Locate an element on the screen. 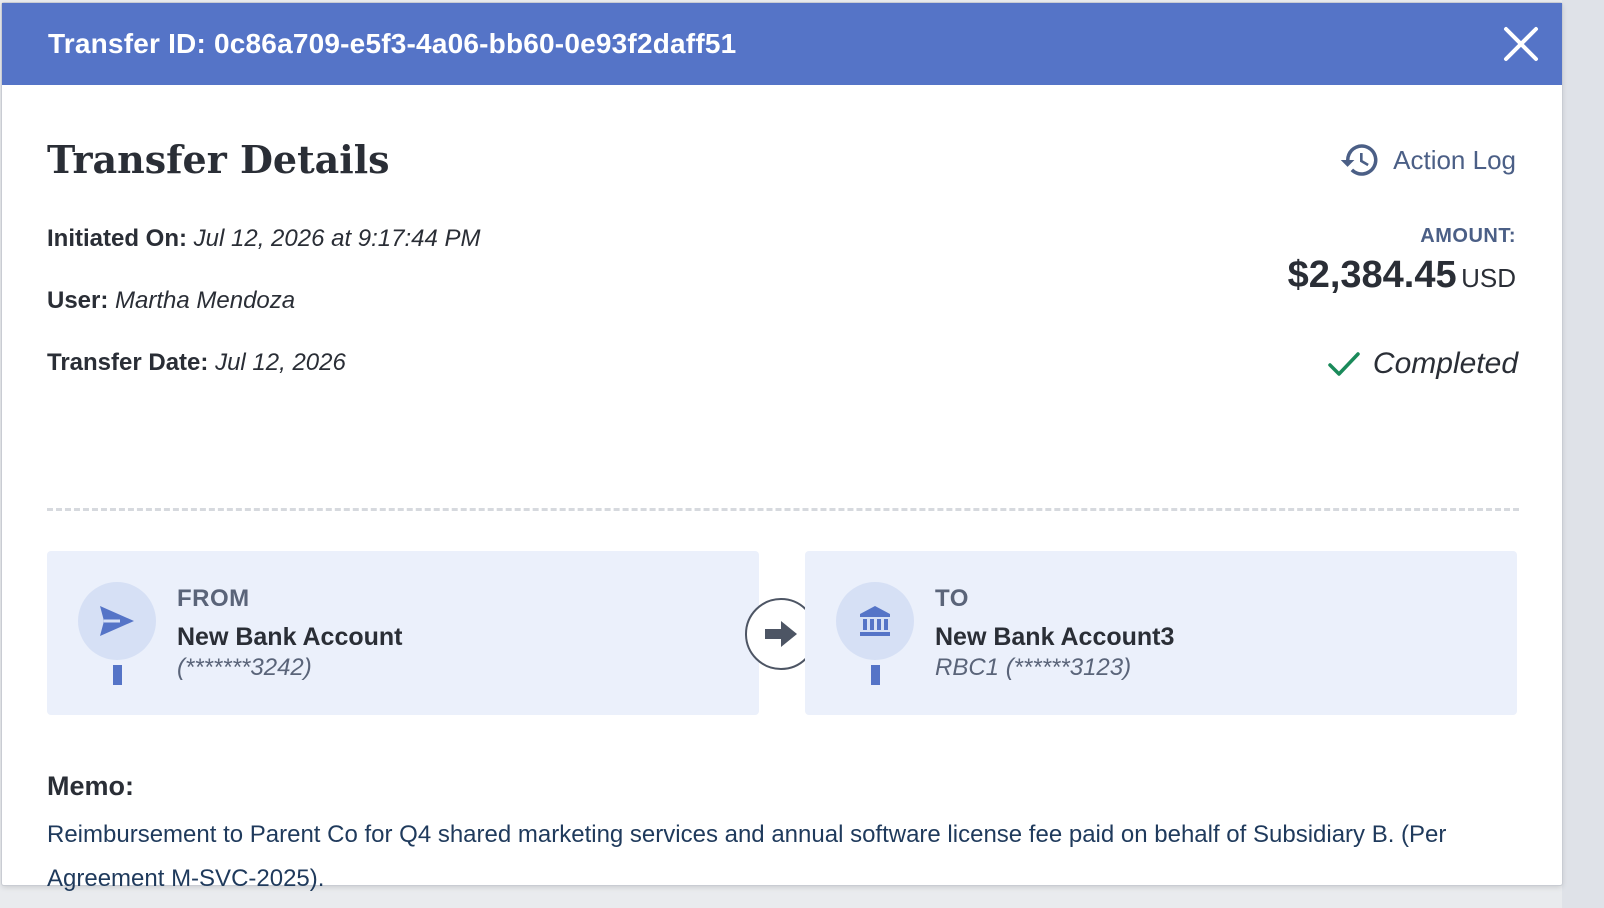  to-account-name: New Bank Account3 is located at coordinates (1055, 637).